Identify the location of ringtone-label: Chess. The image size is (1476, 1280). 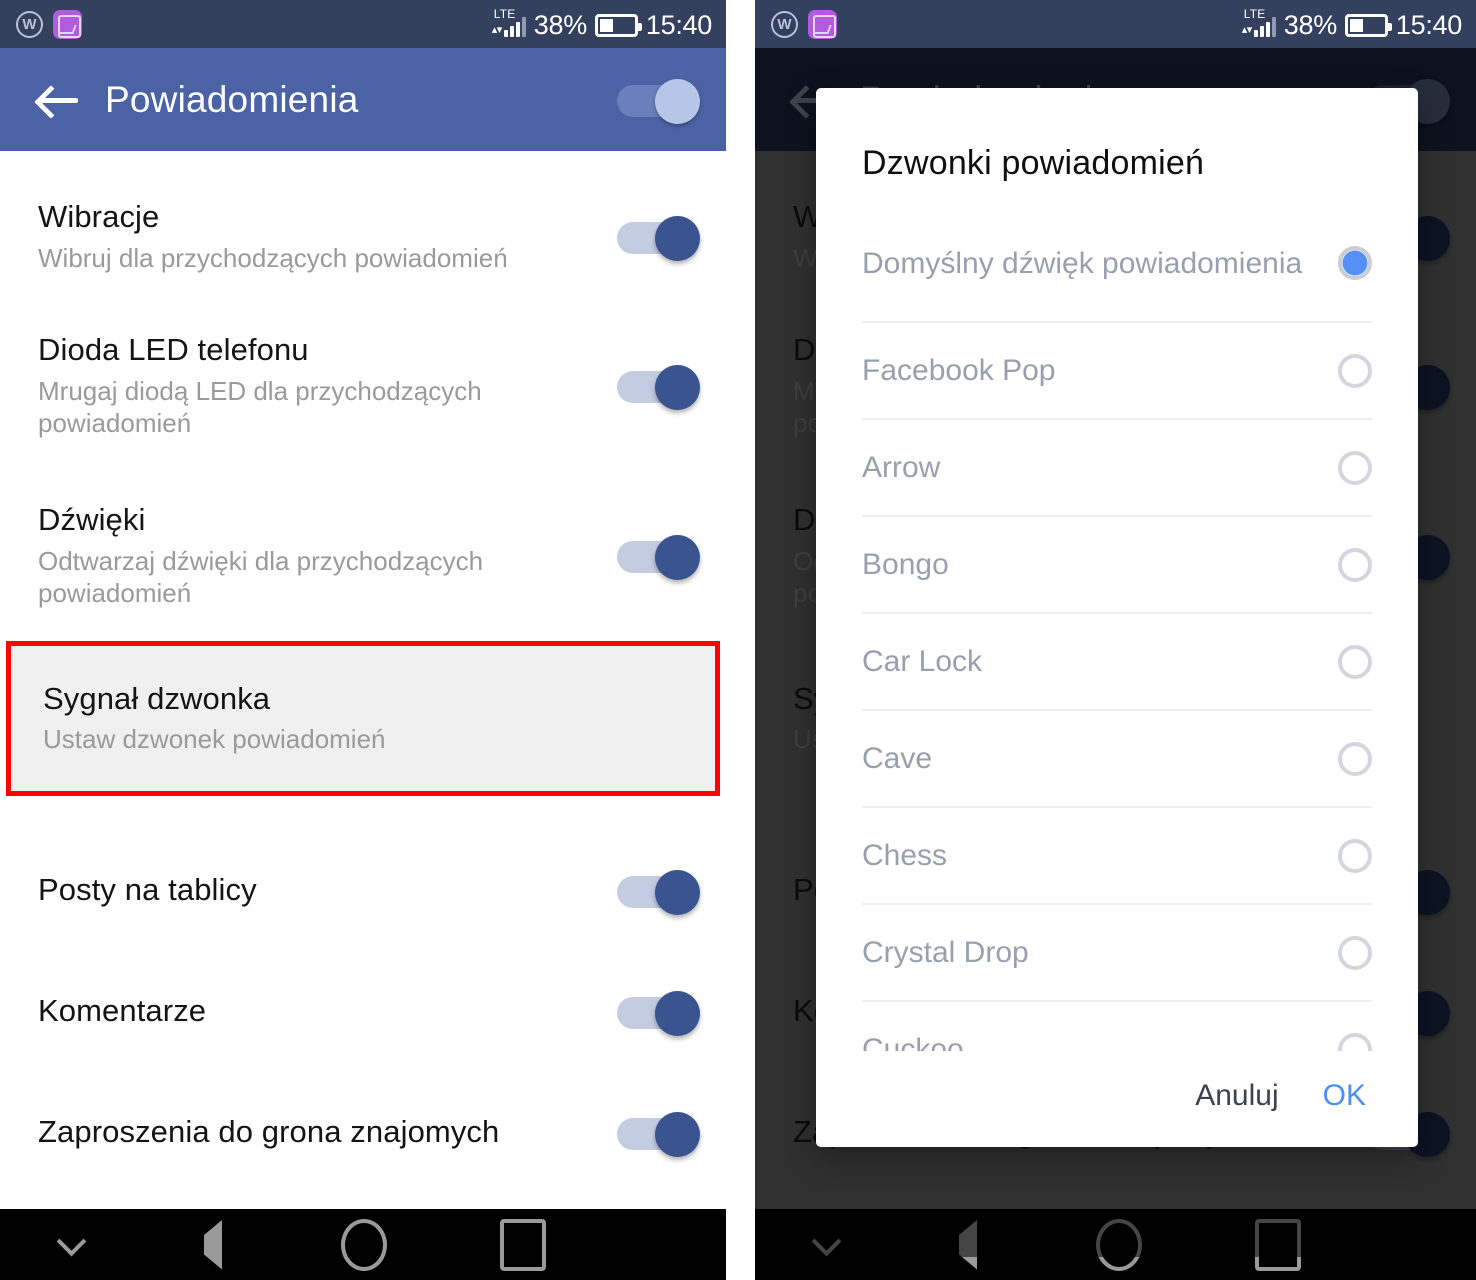
(905, 855).